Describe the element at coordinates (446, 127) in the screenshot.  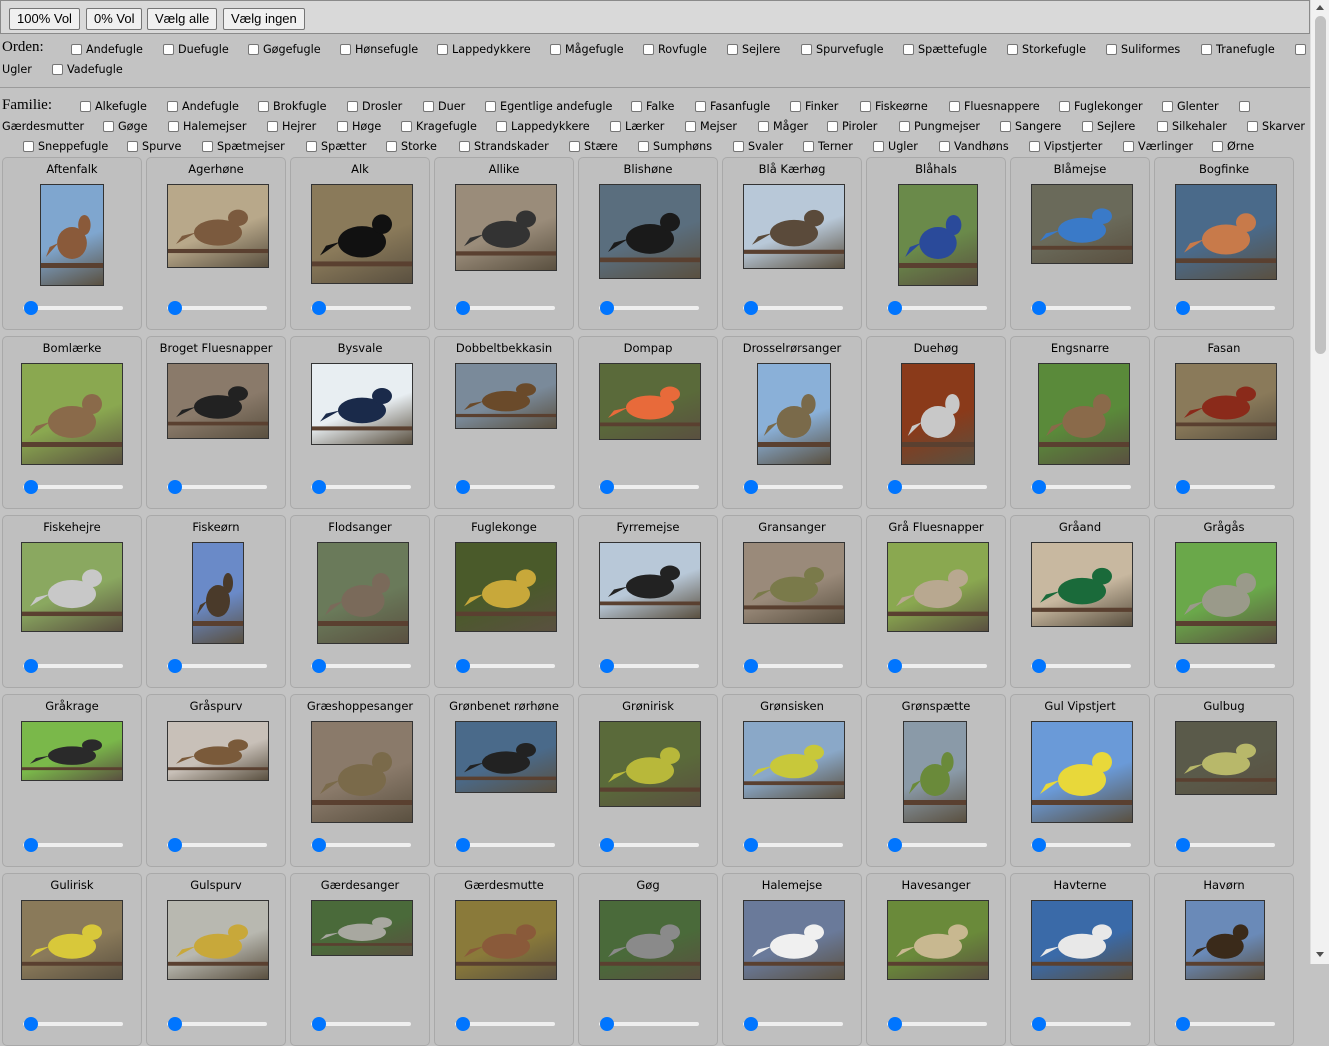
I see `familie-option-label: Kragefugle` at that location.